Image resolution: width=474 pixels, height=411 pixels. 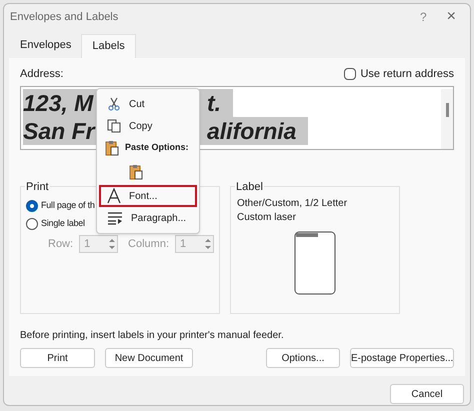 I want to click on paste-button, so click(x=136, y=172).